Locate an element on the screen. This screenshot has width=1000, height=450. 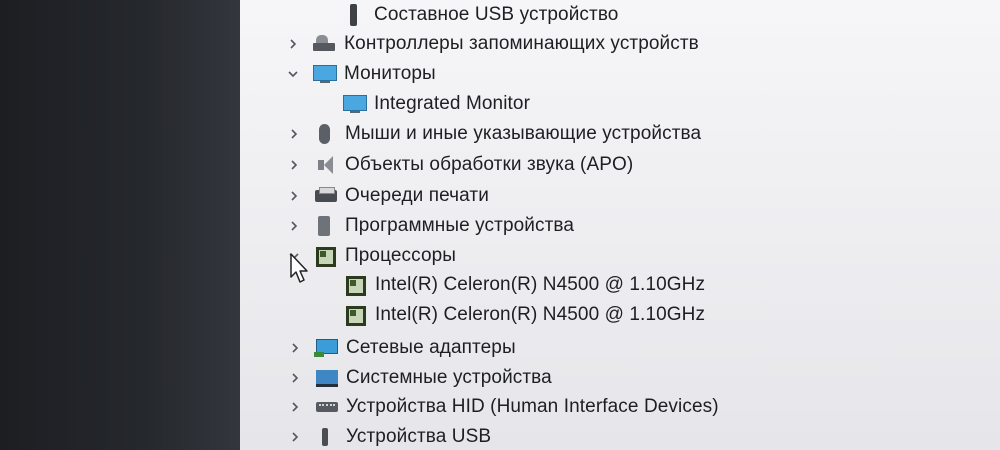
tree-item-network-adapters: Сетевые адаптеры is located at coordinates (404, 348).